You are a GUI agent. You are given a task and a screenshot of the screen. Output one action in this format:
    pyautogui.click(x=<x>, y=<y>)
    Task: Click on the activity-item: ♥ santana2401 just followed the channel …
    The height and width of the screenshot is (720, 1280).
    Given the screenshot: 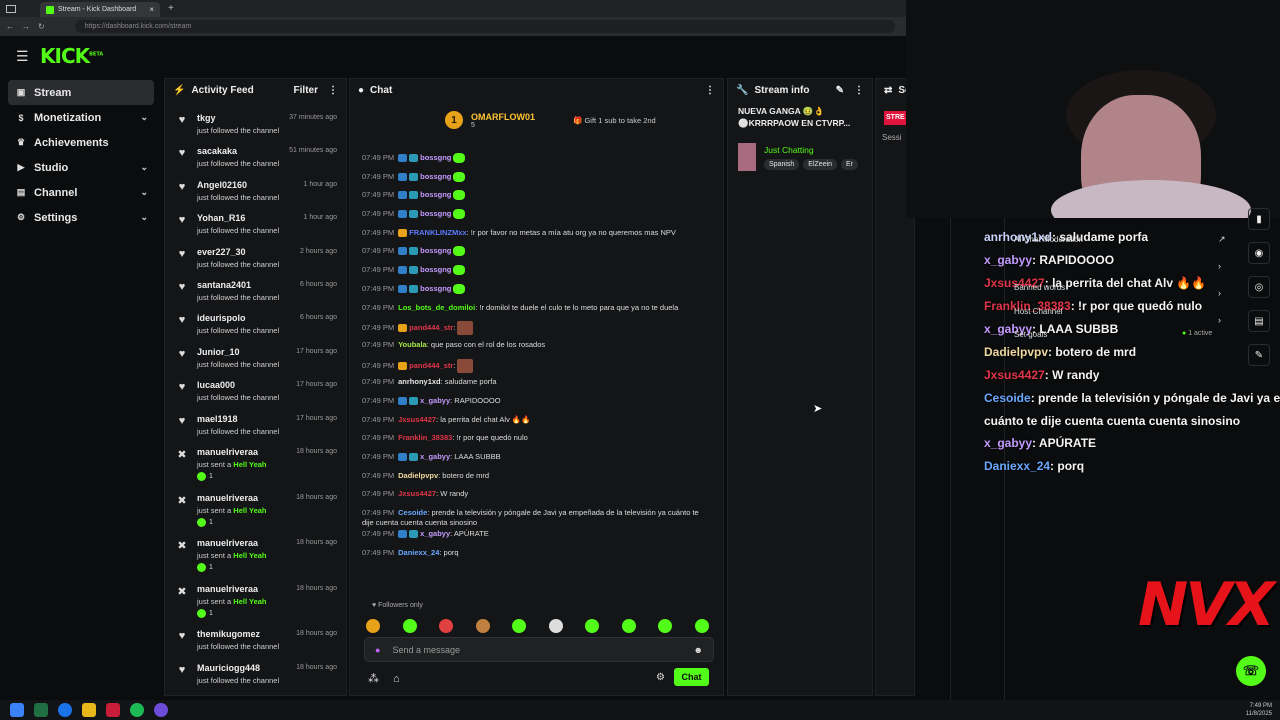 What is the action you would take?
    pyautogui.click(x=254, y=292)
    